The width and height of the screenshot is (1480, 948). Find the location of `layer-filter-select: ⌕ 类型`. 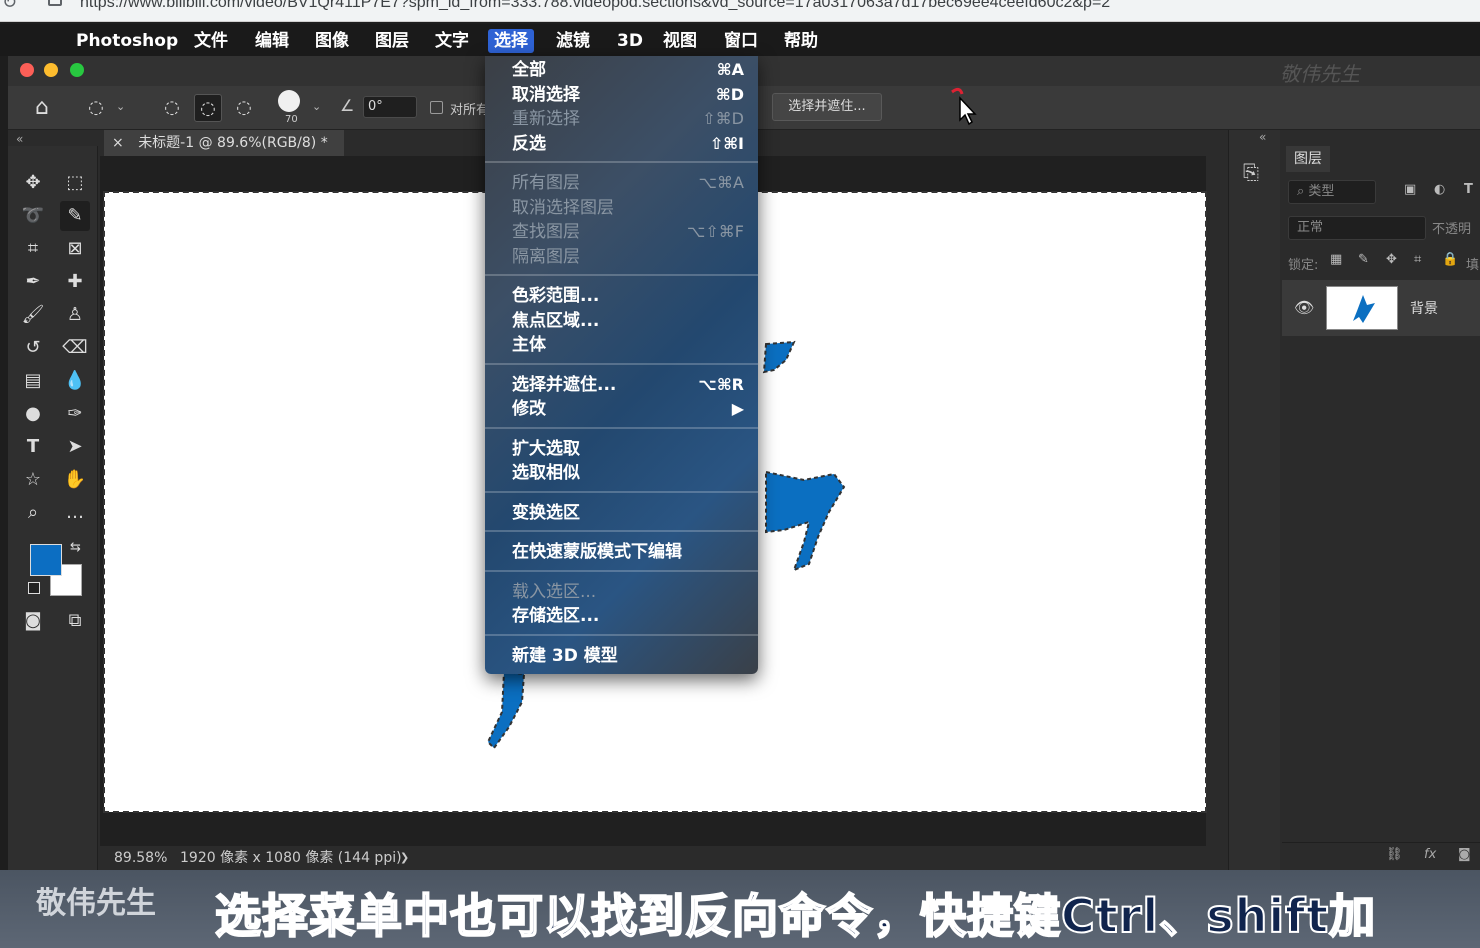

layer-filter-select: ⌕ 类型 is located at coordinates (1332, 192).